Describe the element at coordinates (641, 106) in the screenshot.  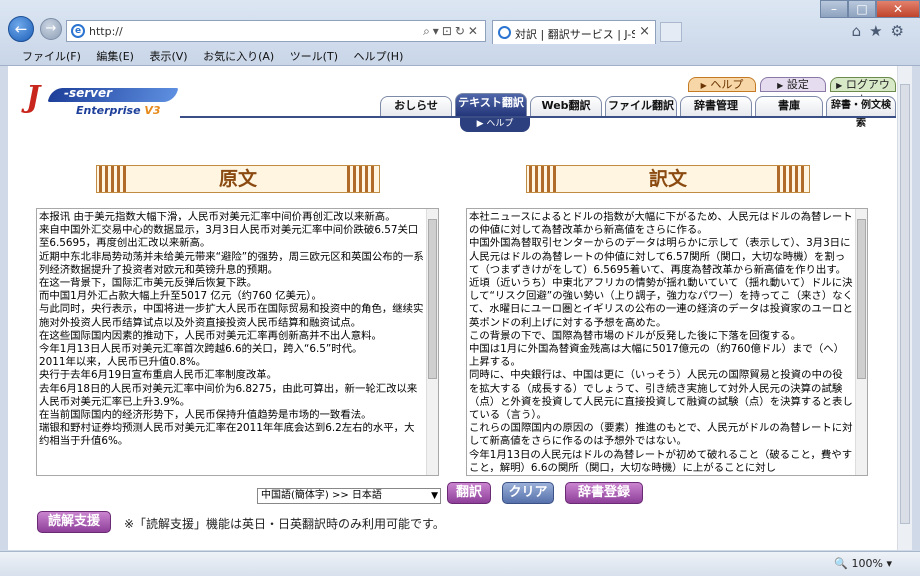
I see `tab-file-translation: ファイル翻訳` at that location.